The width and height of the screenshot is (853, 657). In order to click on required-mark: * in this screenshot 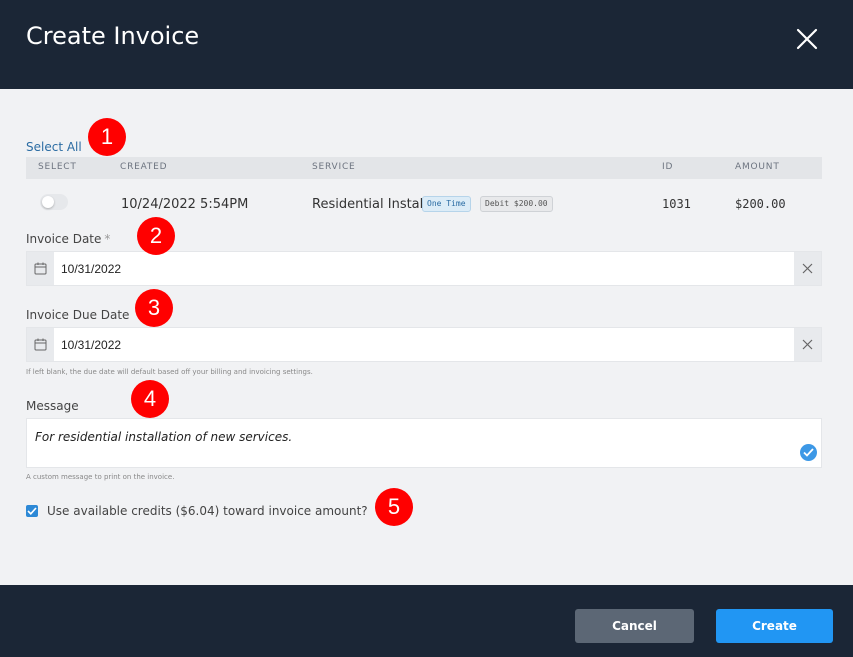, I will do `click(107, 239)`.